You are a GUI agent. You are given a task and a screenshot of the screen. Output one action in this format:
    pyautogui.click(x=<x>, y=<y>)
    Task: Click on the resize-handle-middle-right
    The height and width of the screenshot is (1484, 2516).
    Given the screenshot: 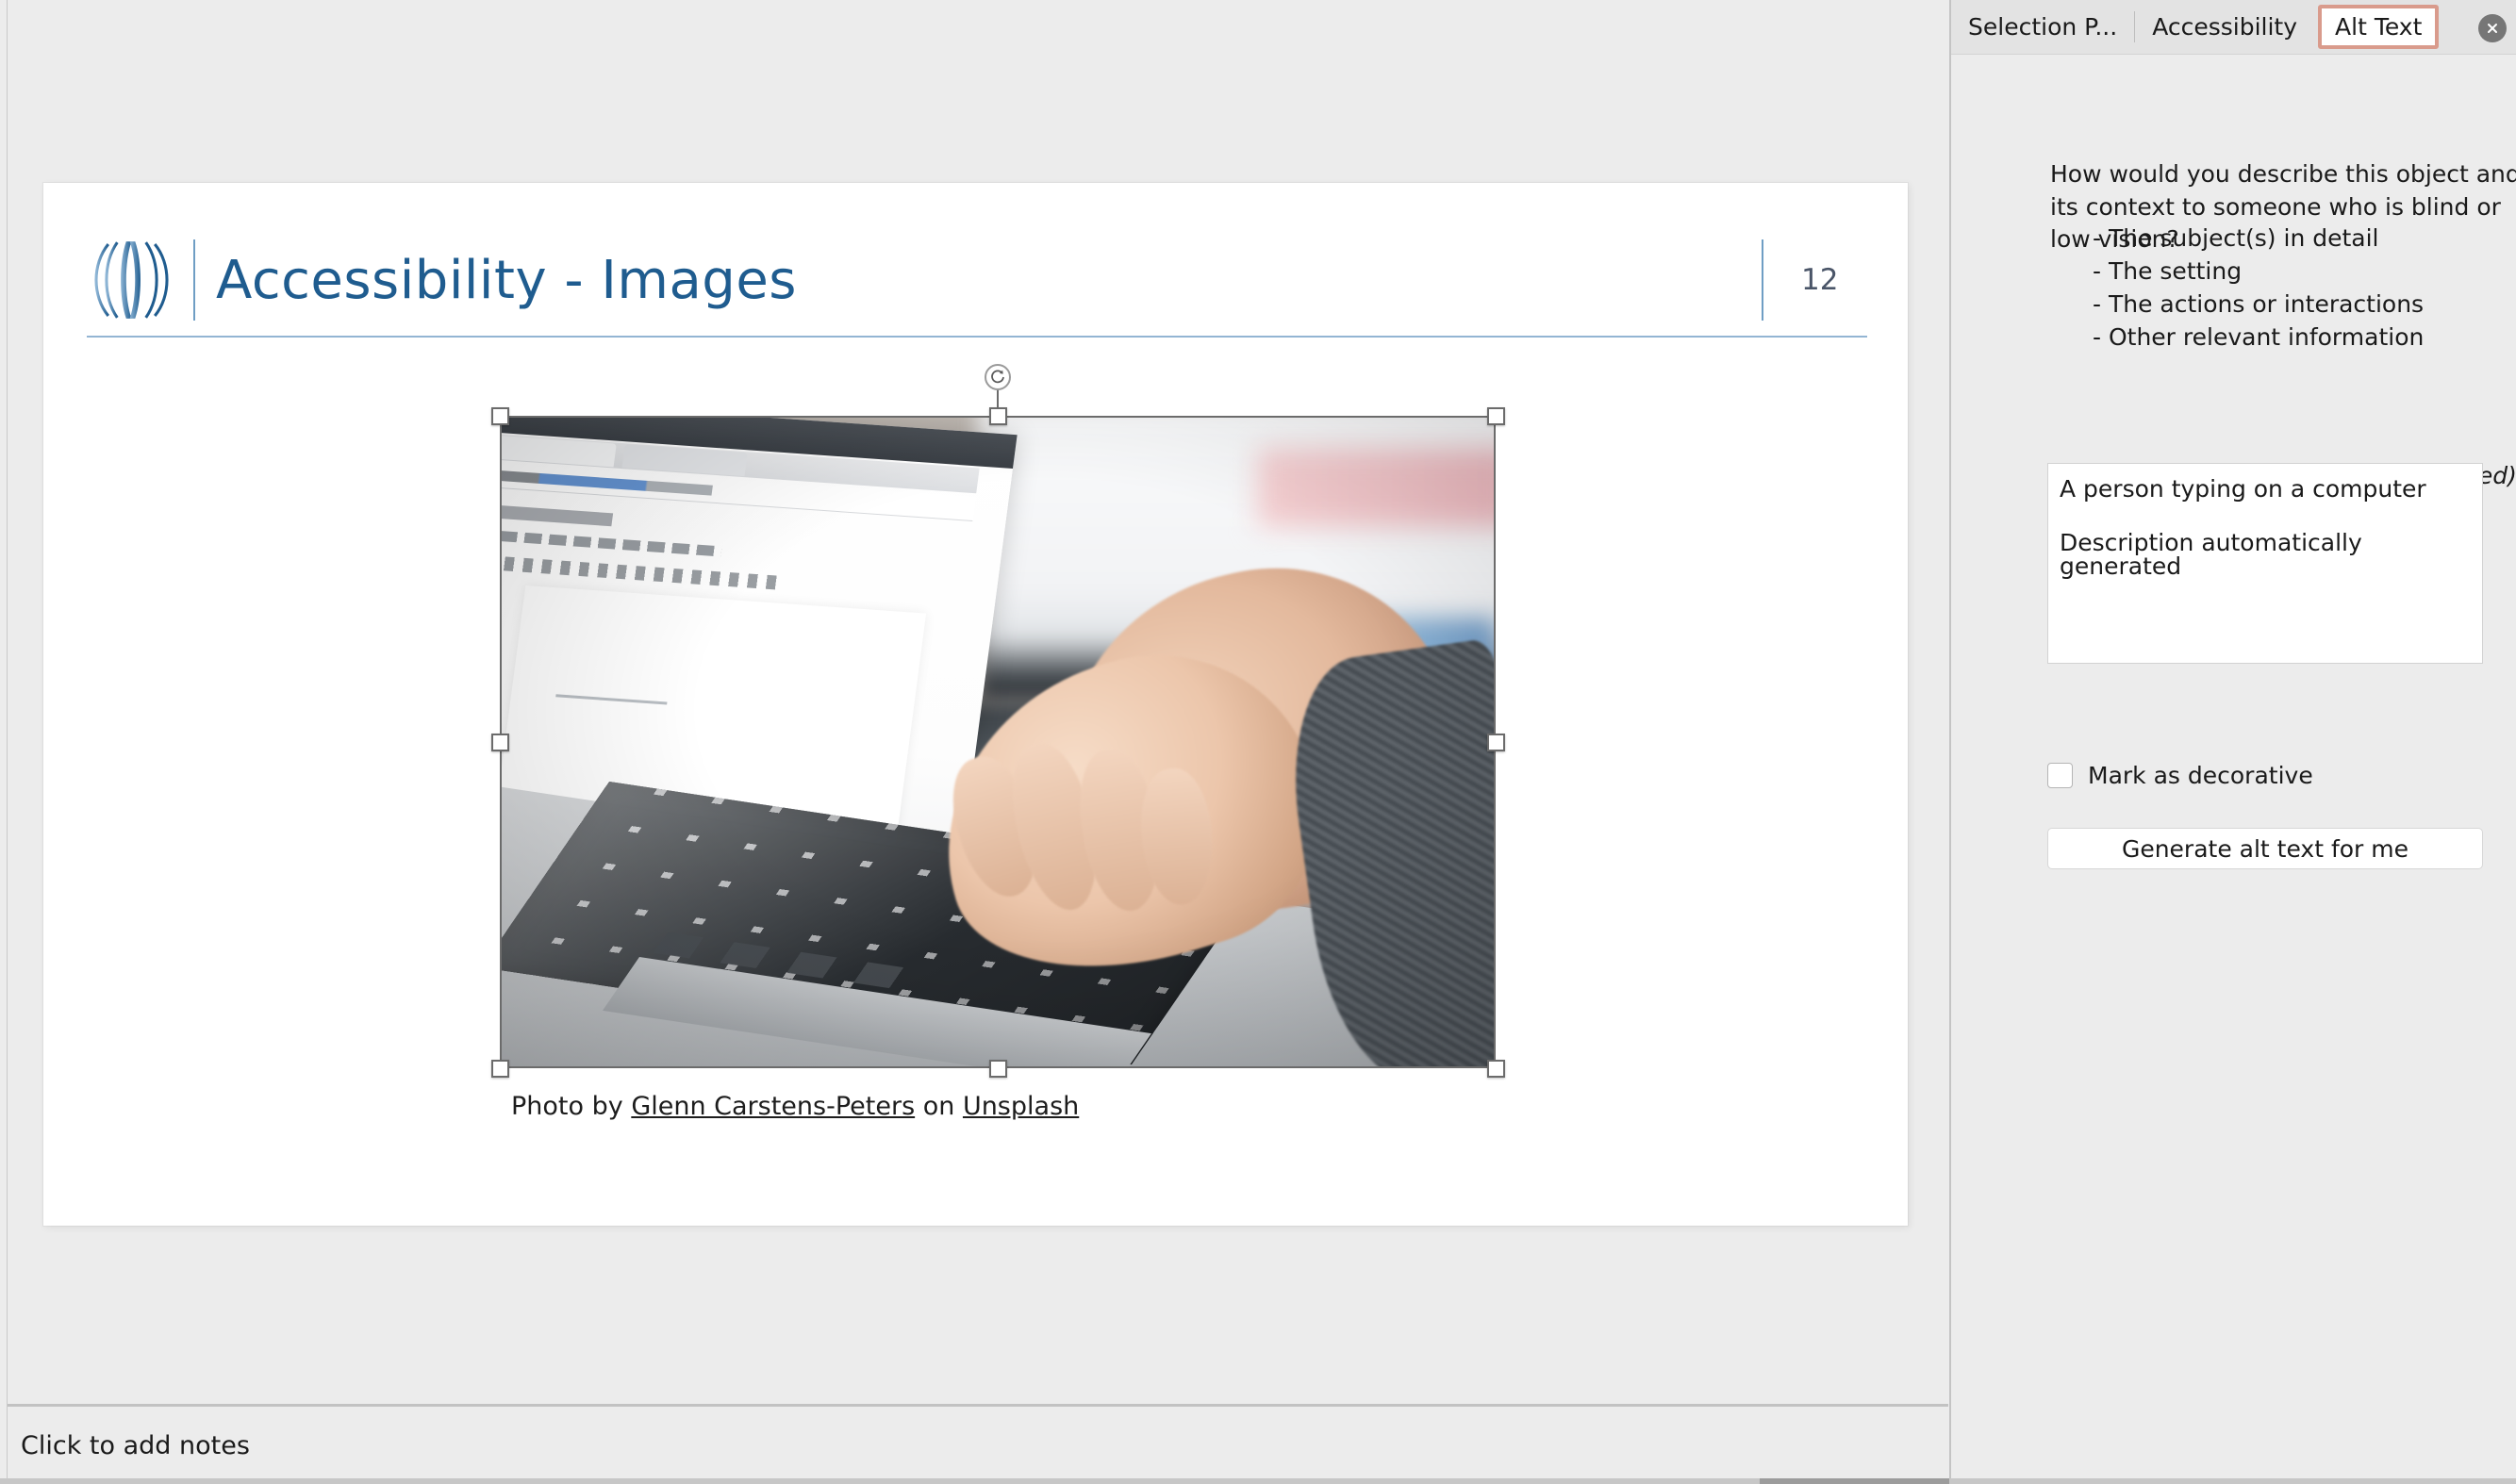 What is the action you would take?
    pyautogui.click(x=1496, y=743)
    